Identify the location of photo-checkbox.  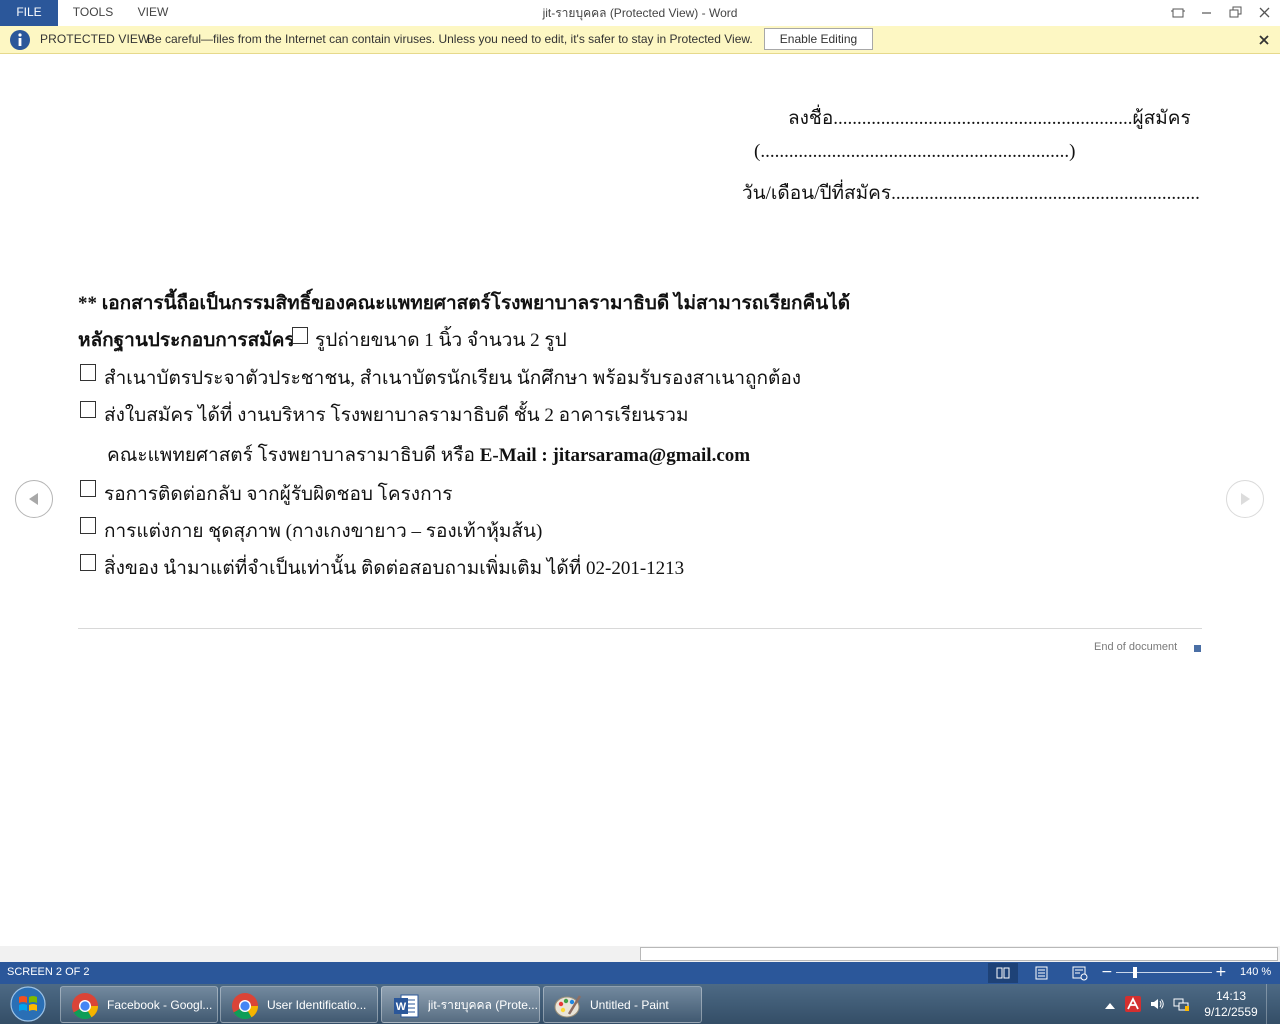
(300, 335).